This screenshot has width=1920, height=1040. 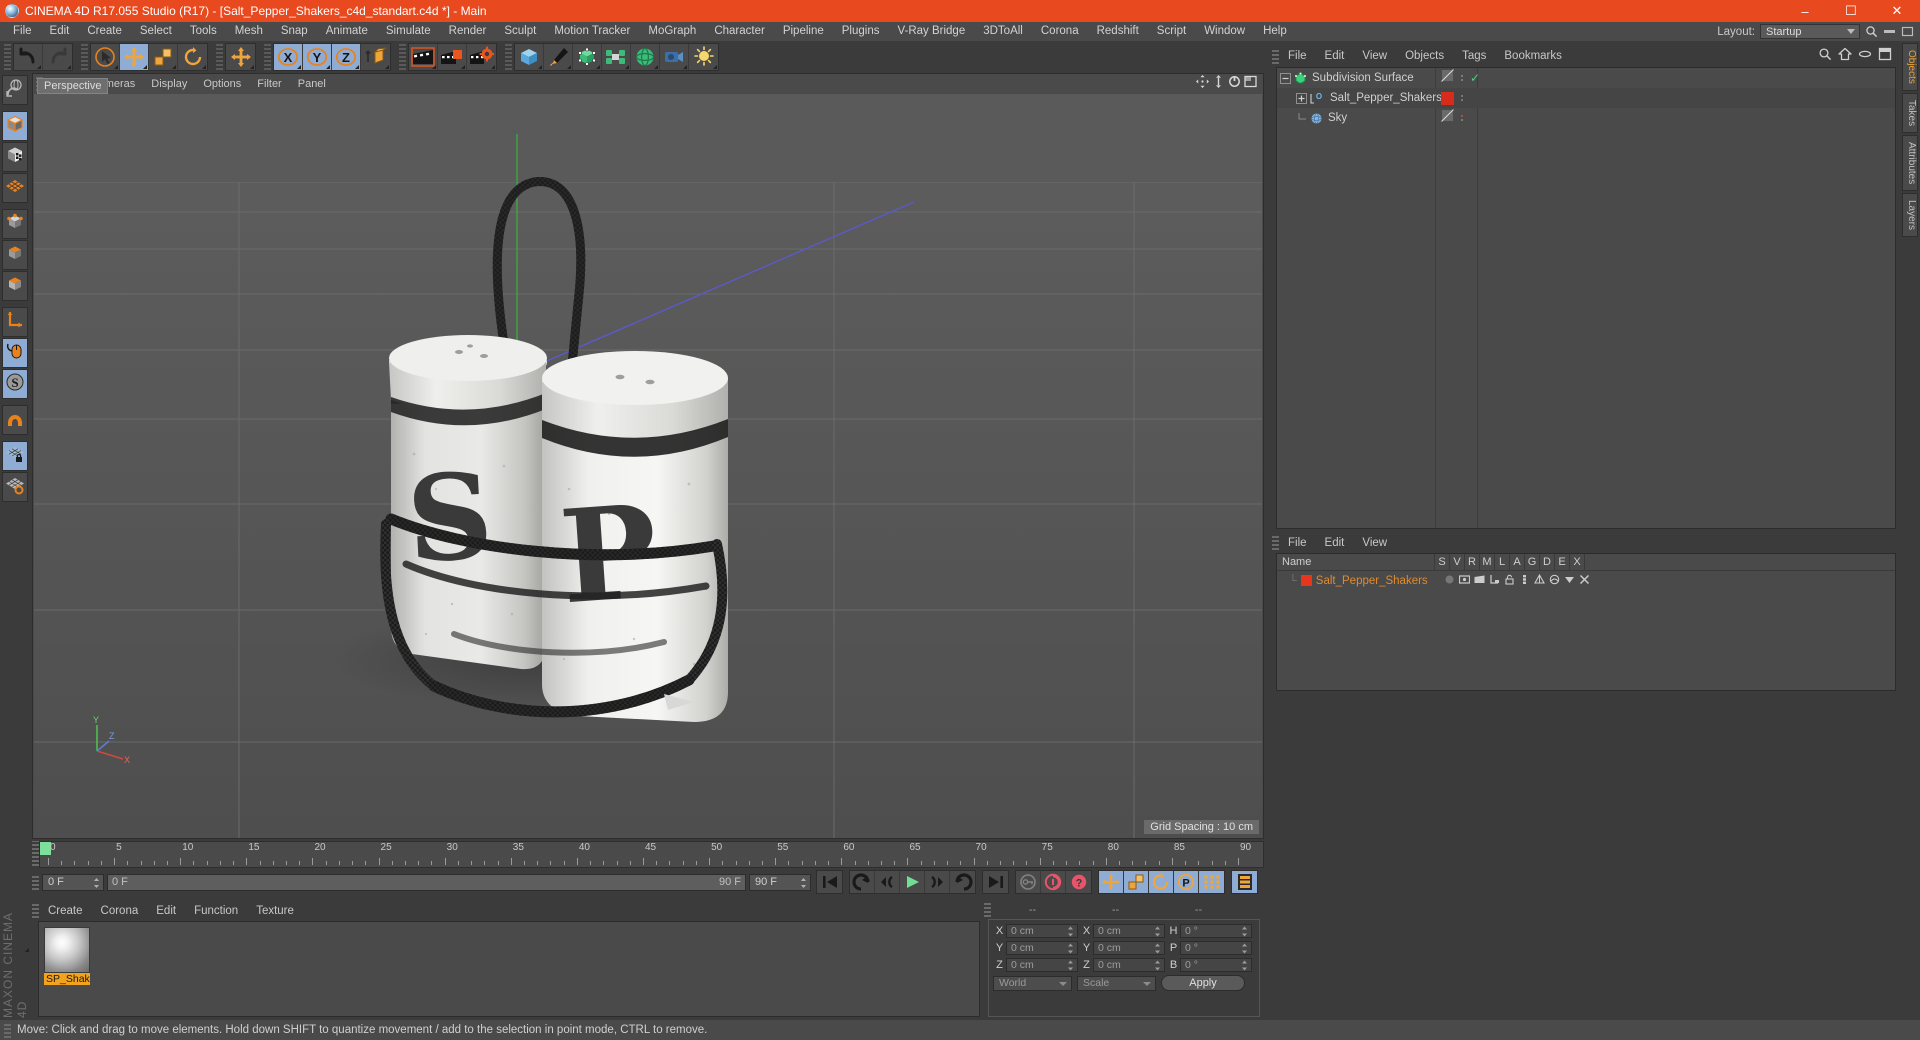 I want to click on object-manager-grip, so click(x=1275, y=56).